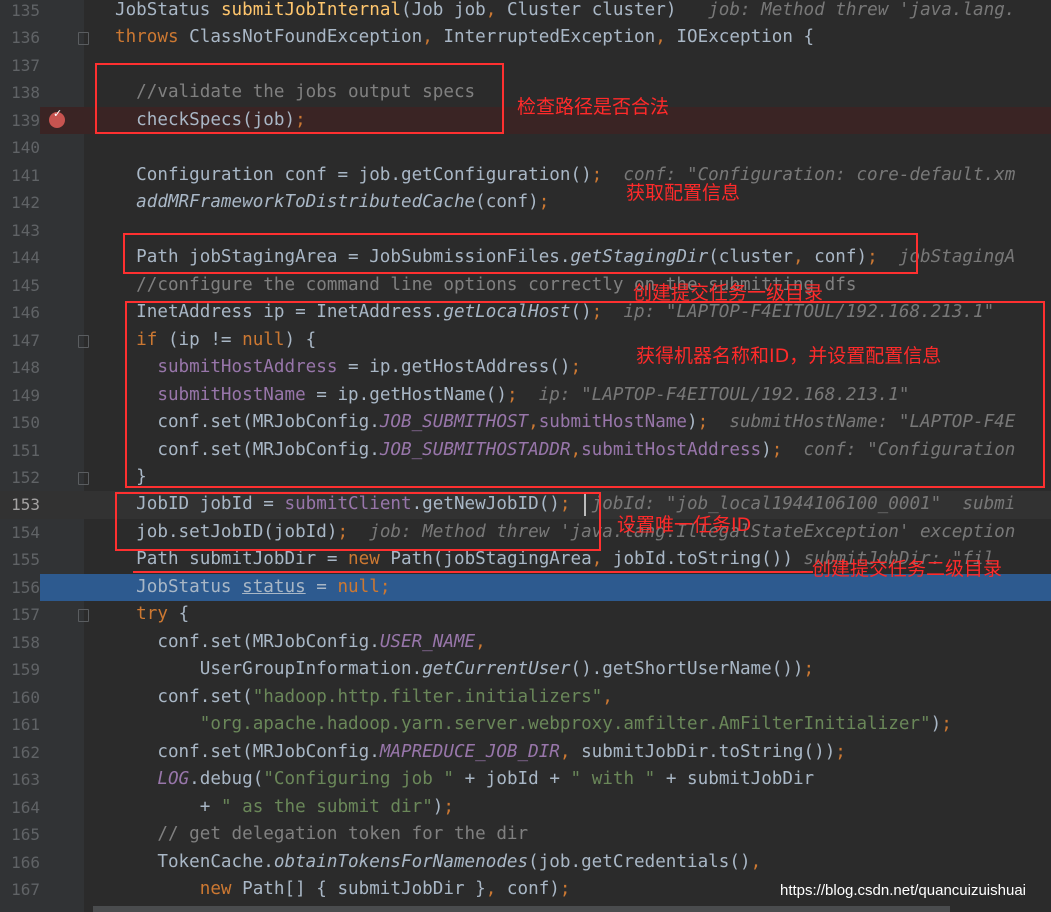 The width and height of the screenshot is (1051, 912). Describe the element at coordinates (20, 752) in the screenshot. I see `line-number: 162` at that location.